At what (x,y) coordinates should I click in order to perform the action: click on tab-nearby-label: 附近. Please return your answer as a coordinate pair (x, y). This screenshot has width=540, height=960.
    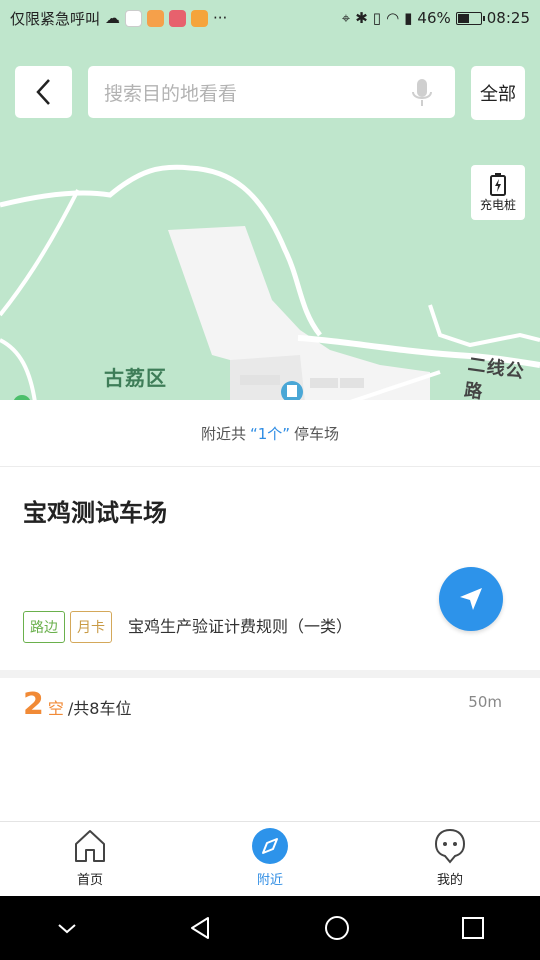
    Looking at the image, I should click on (269, 880).